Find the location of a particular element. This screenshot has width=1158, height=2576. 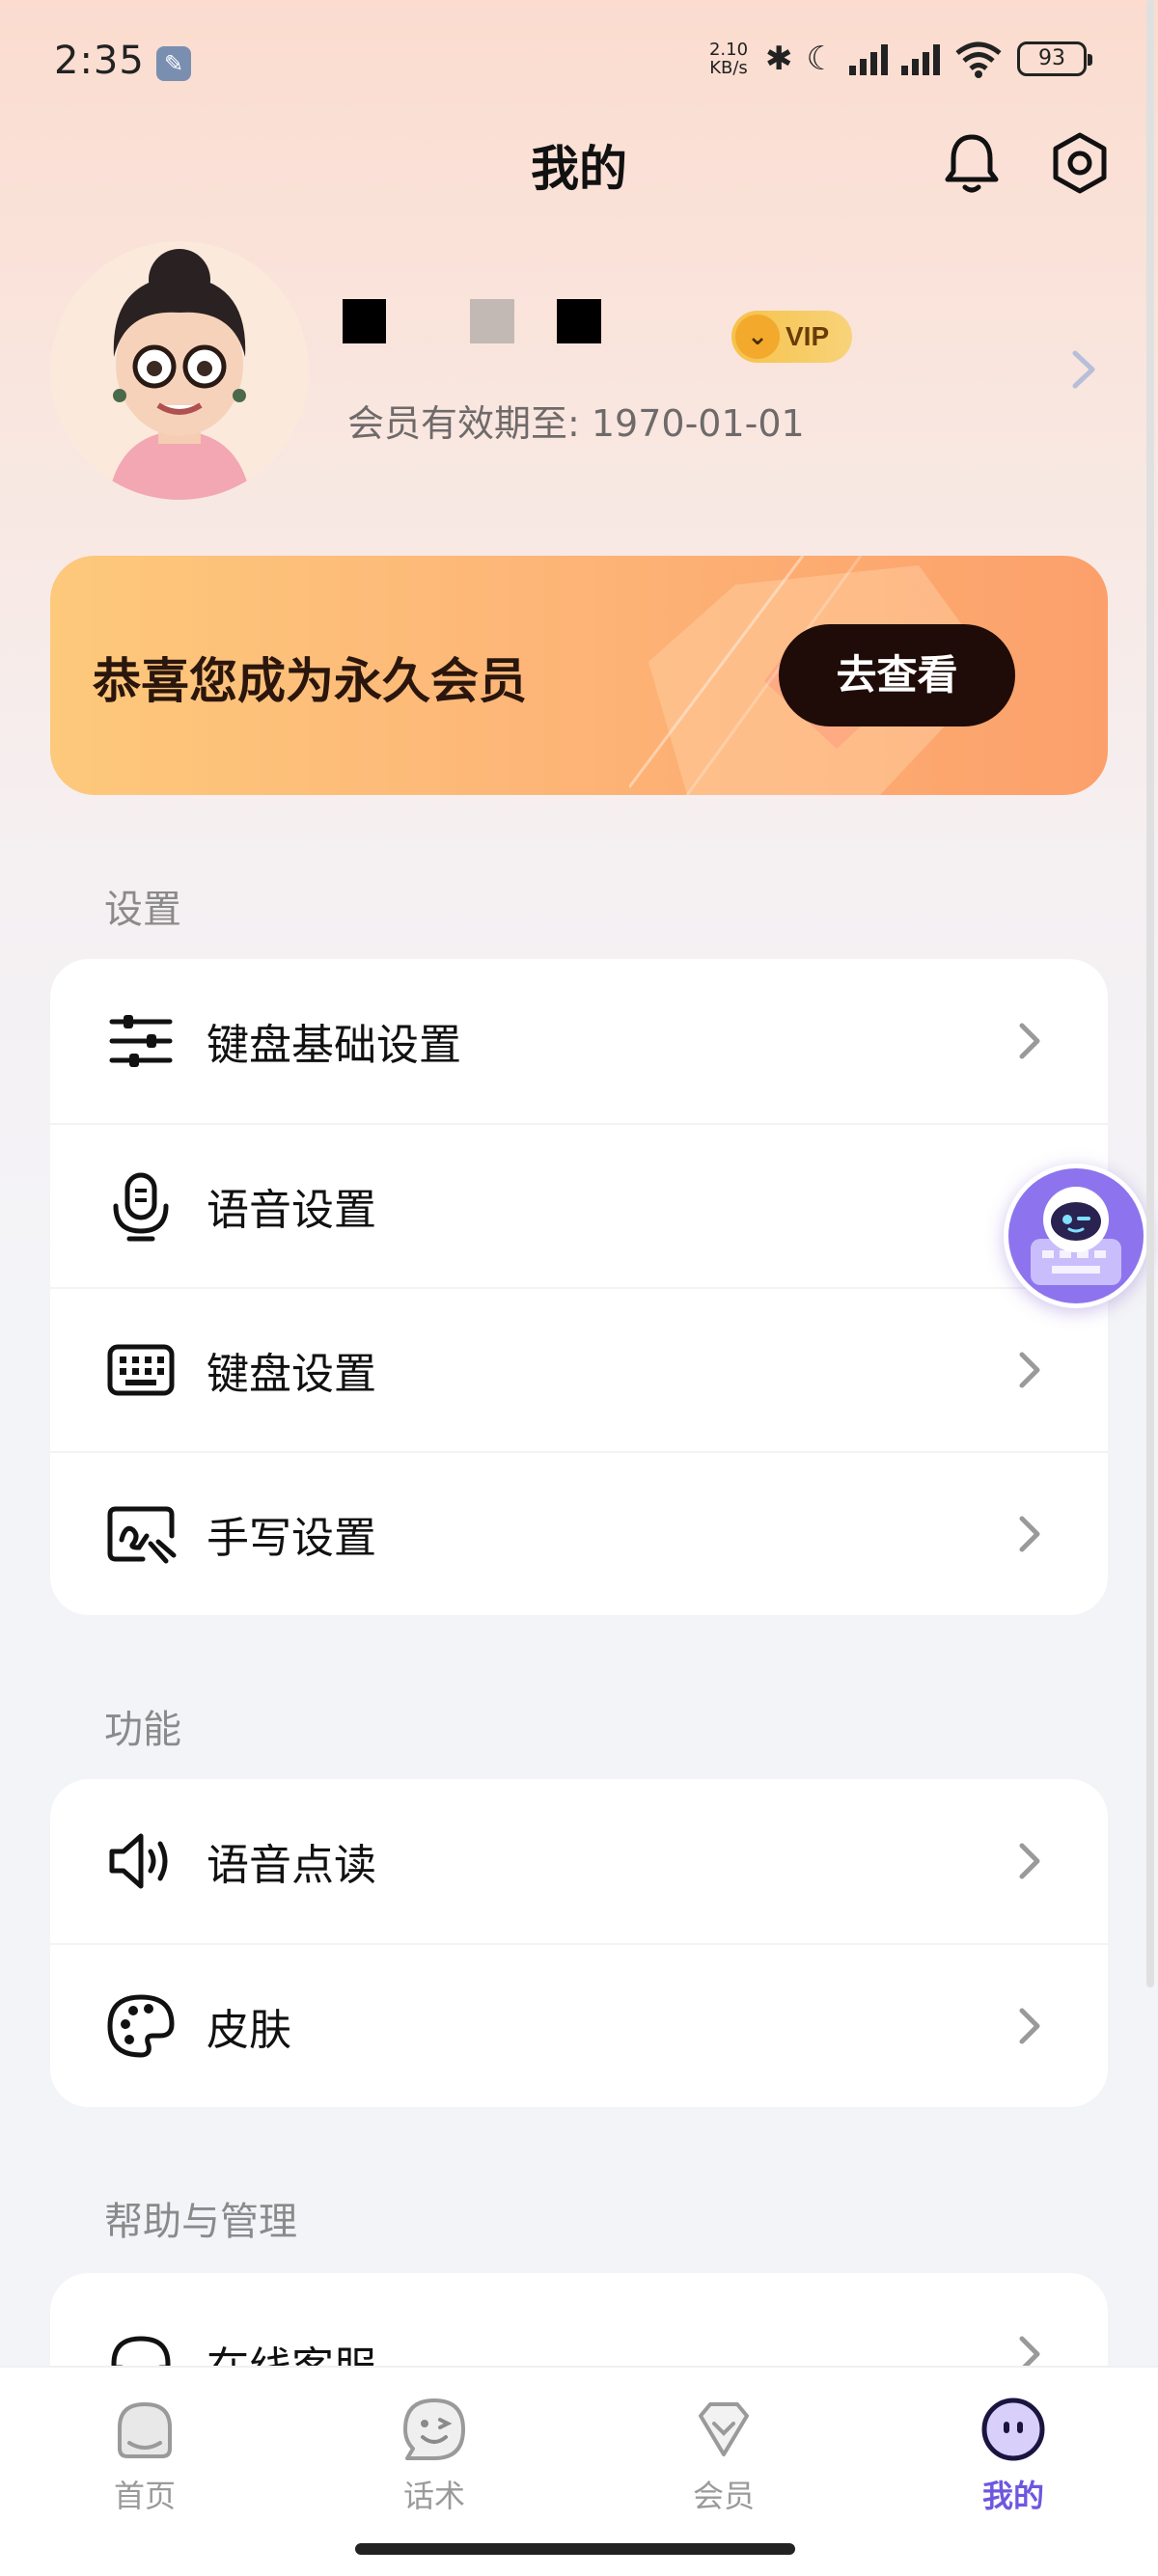

battery-icon: 93 is located at coordinates (1054, 59).